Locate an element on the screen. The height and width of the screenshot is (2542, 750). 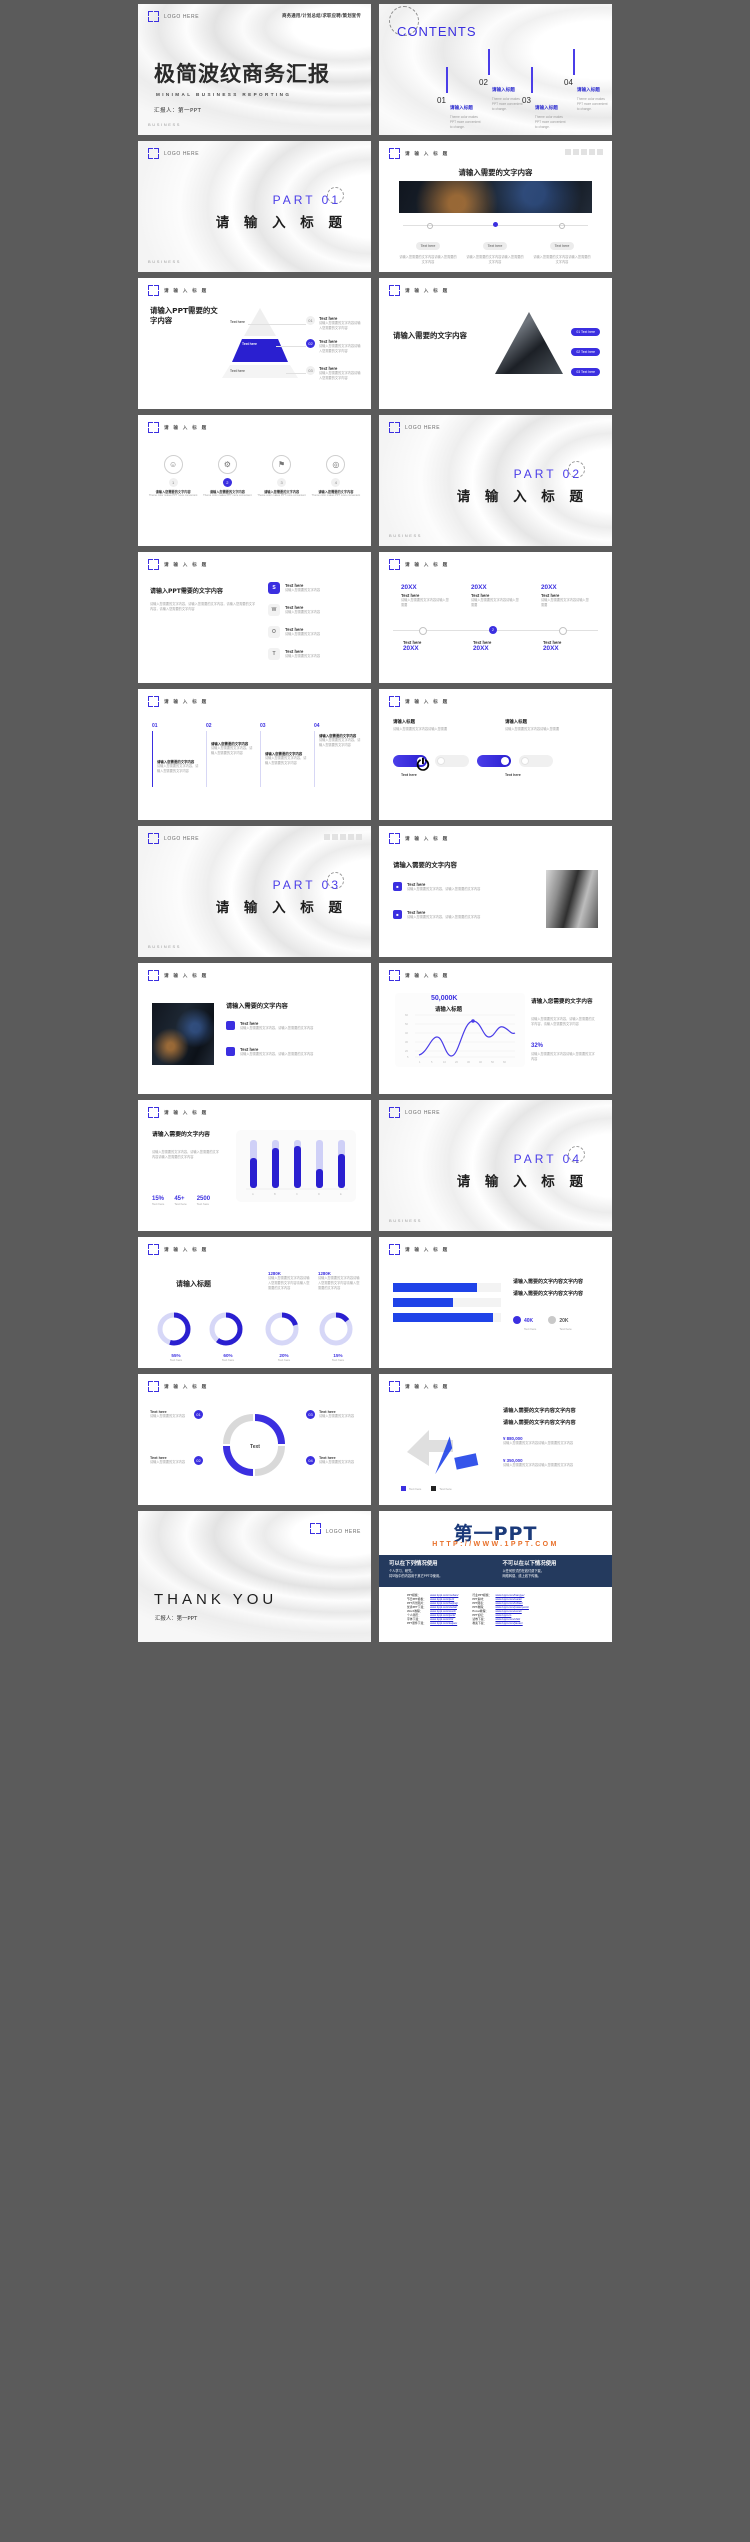
svg-text: B is located at coordinates (275, 1194).